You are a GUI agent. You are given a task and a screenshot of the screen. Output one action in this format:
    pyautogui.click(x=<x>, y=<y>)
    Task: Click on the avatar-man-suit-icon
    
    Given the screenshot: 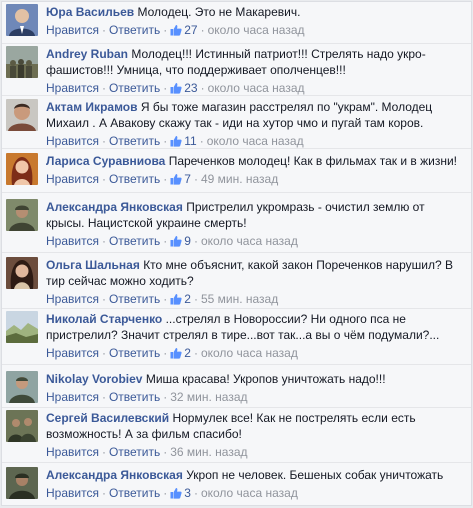 What is the action you would take?
    pyautogui.click(x=22, y=20)
    